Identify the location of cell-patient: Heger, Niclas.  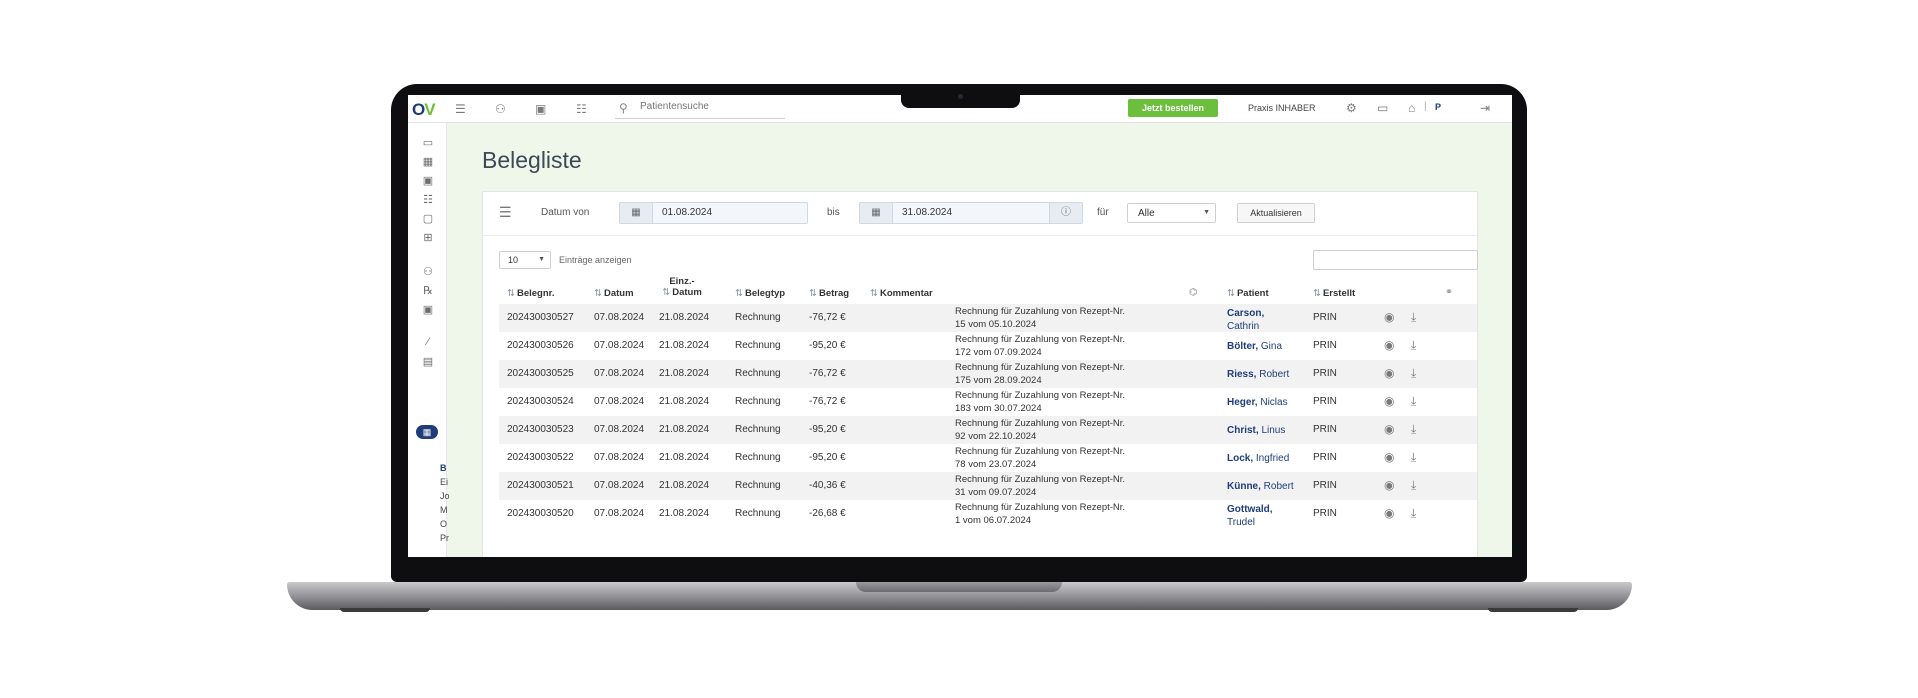
(1262, 402).